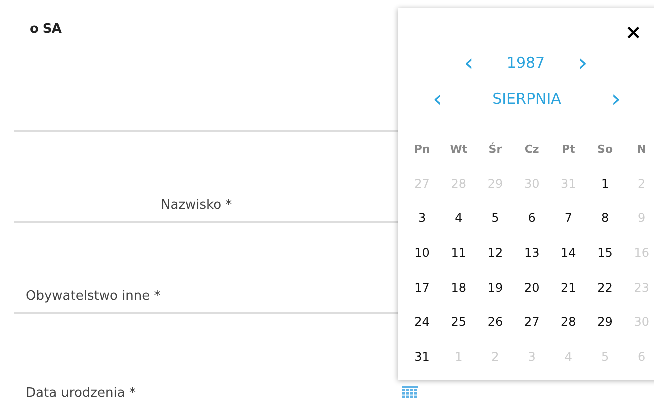  I want to click on weekday-label: Wt, so click(459, 150).